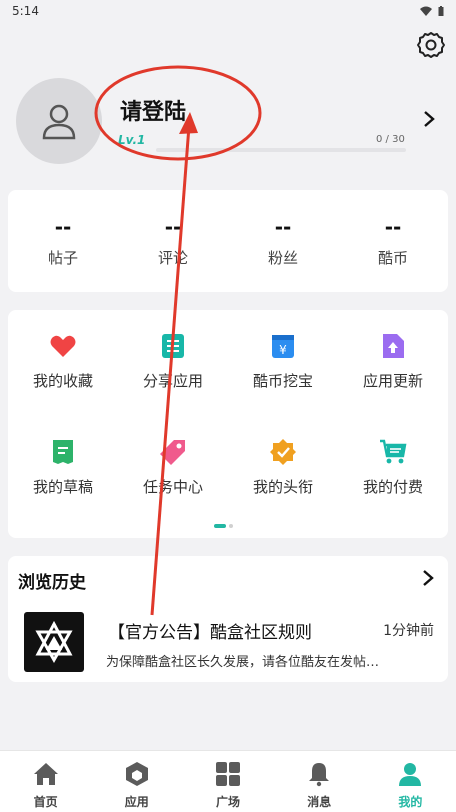 The image size is (456, 812). What do you see at coordinates (390, 139) in the screenshot?
I see `exp-progress-text: 0 / 30` at bounding box center [390, 139].